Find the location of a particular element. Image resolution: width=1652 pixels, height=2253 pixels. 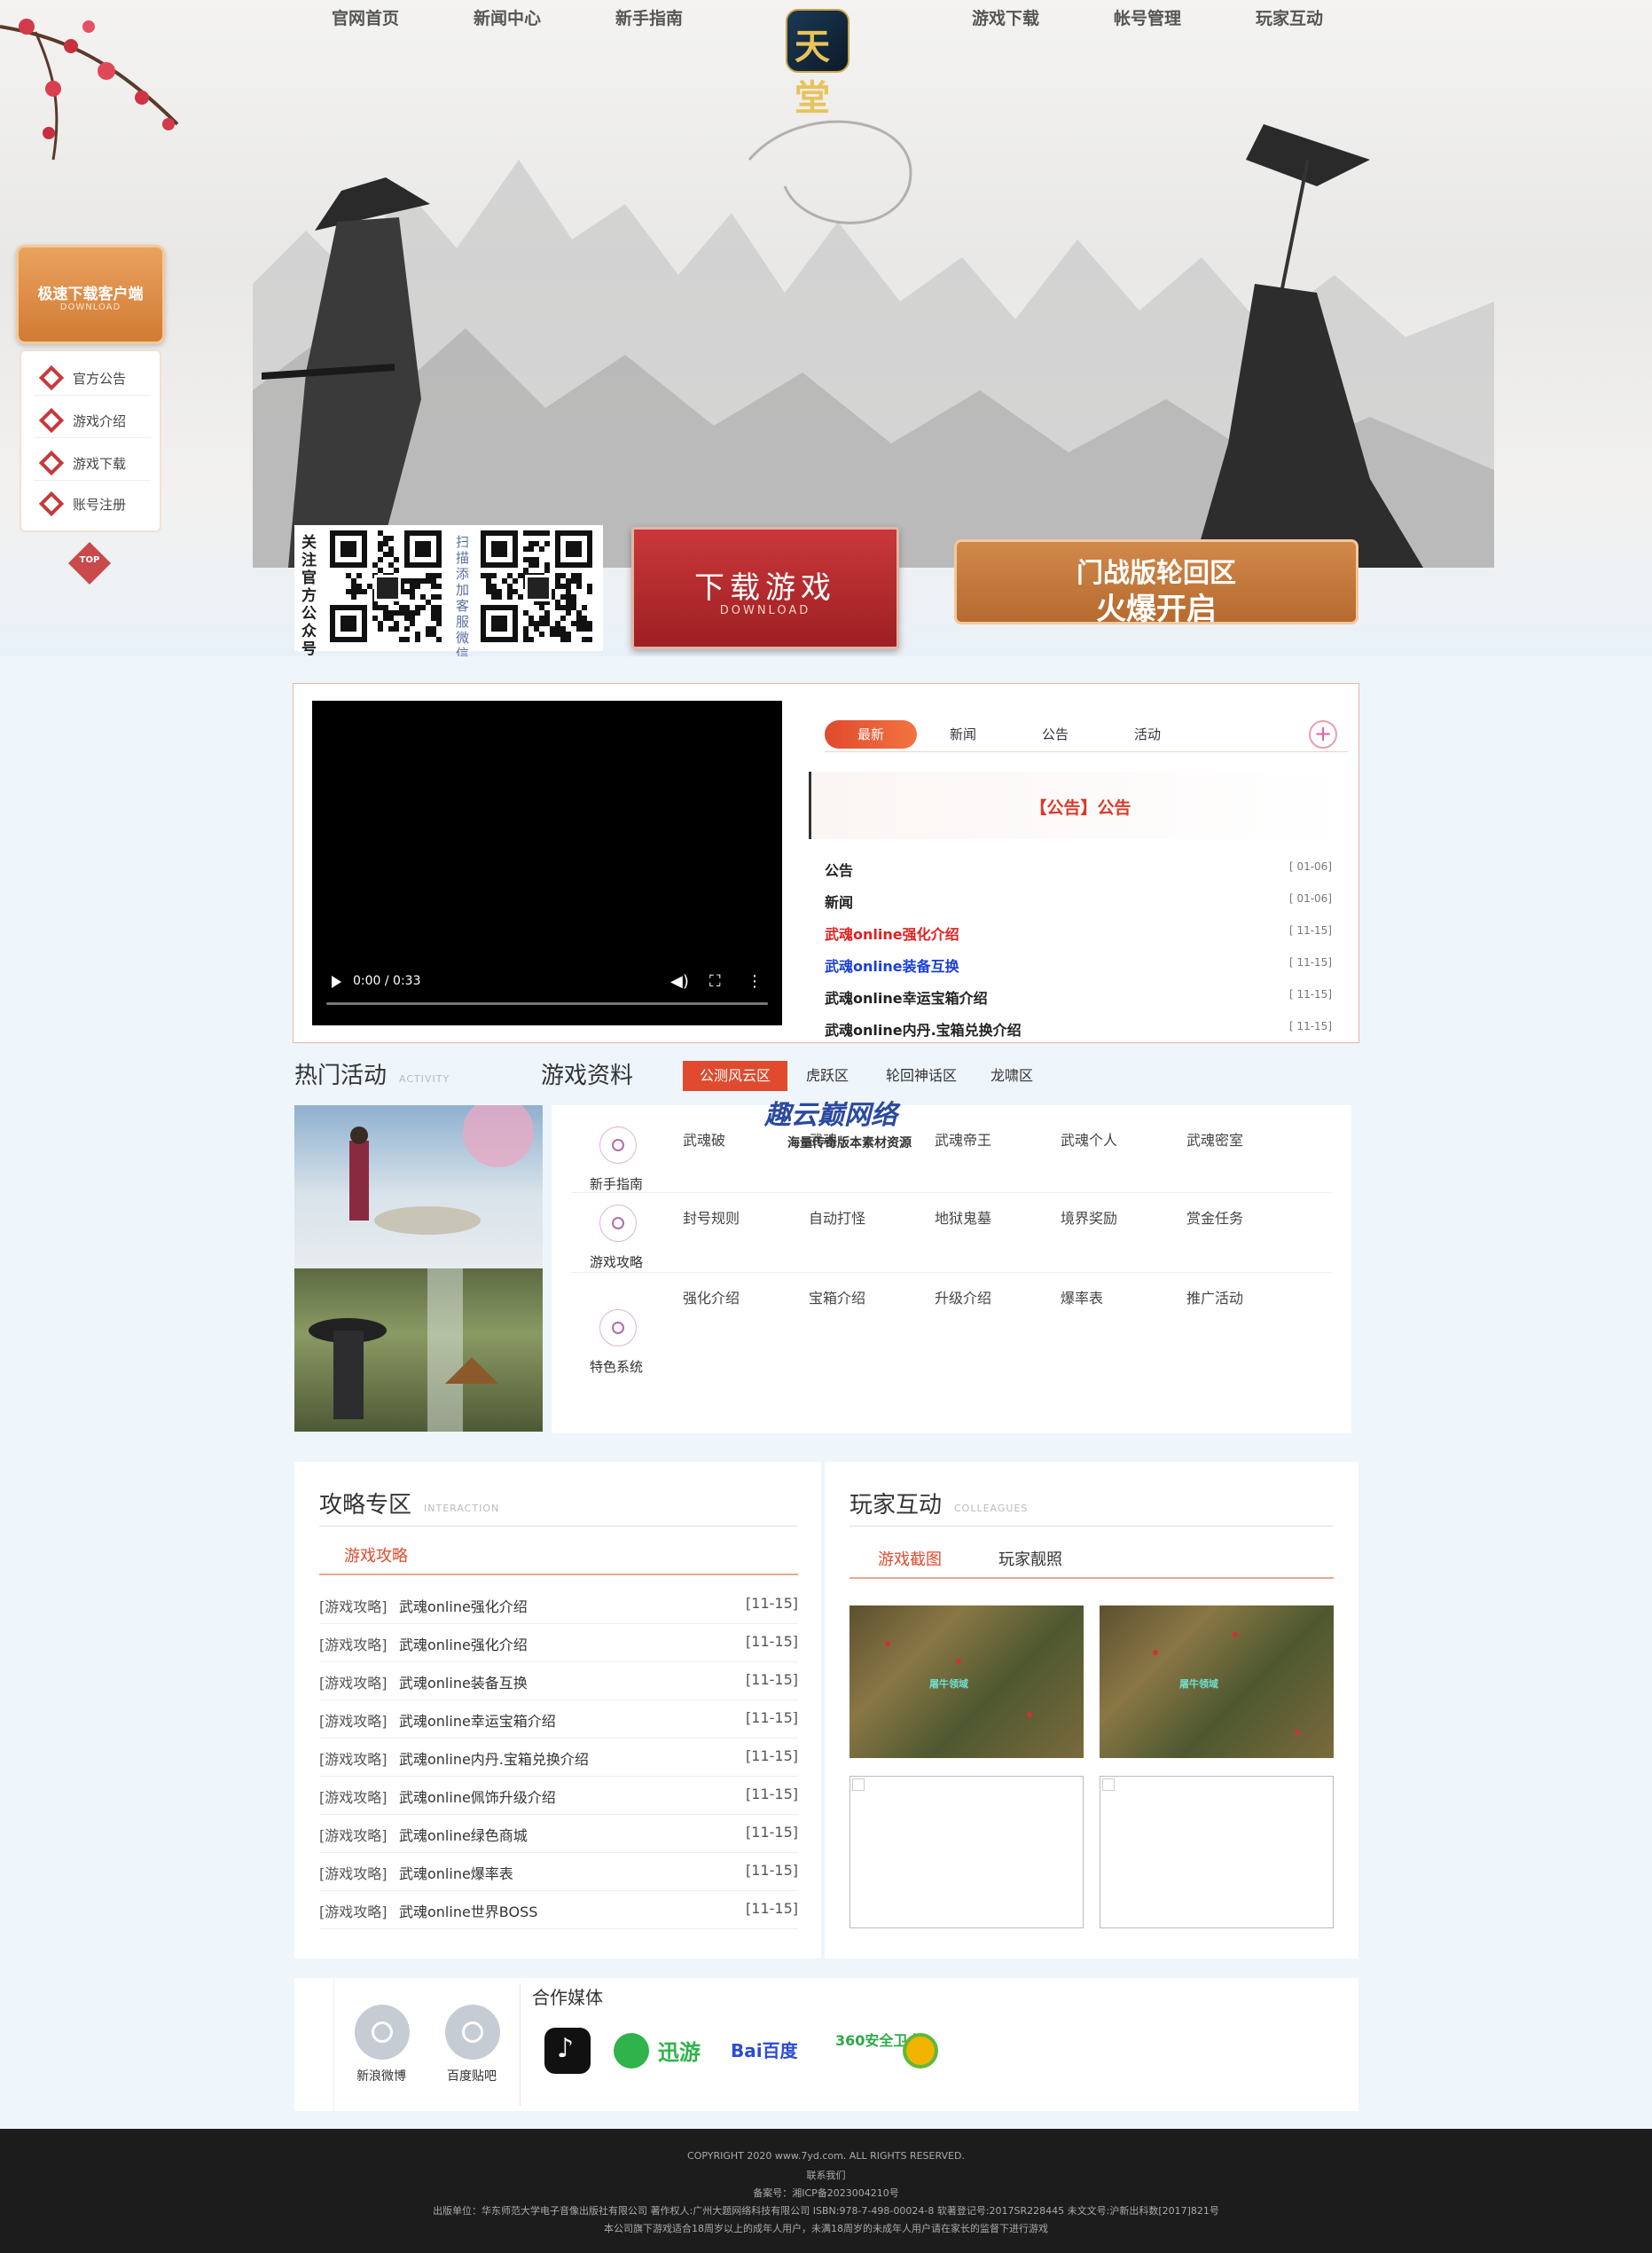

game-data-link: 地狱鬼墓 is located at coordinates (963, 1217).